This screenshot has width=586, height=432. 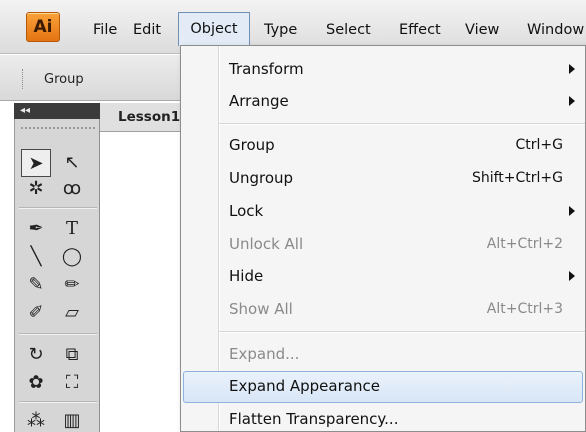 I want to click on magic-wand-tool-icon: ✲, so click(x=36, y=189).